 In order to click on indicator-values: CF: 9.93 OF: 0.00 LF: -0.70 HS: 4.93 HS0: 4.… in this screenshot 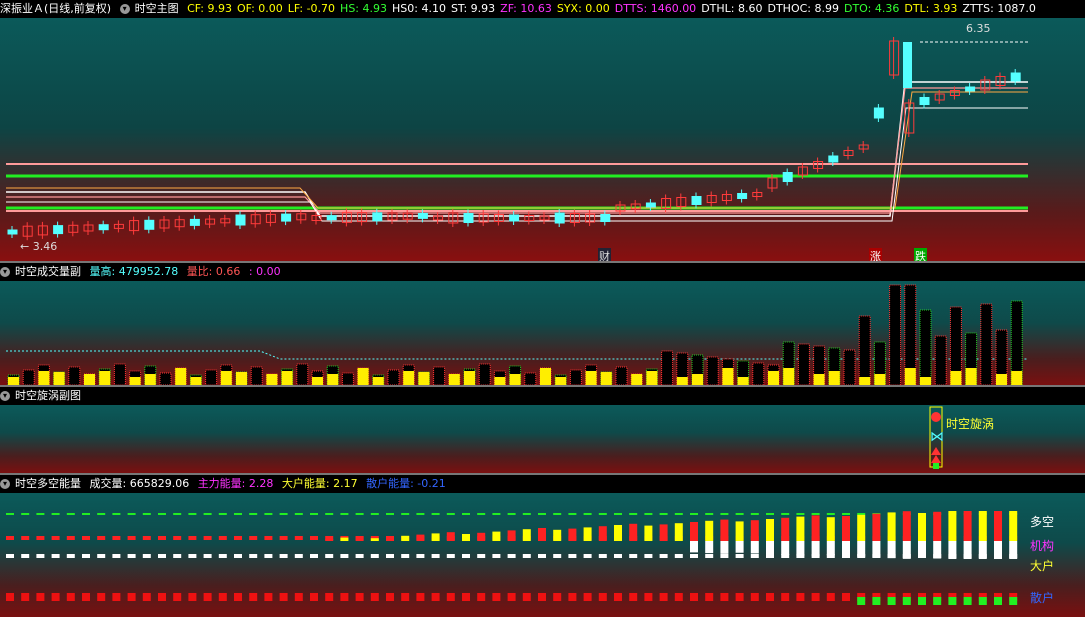, I will do `click(614, 8)`.